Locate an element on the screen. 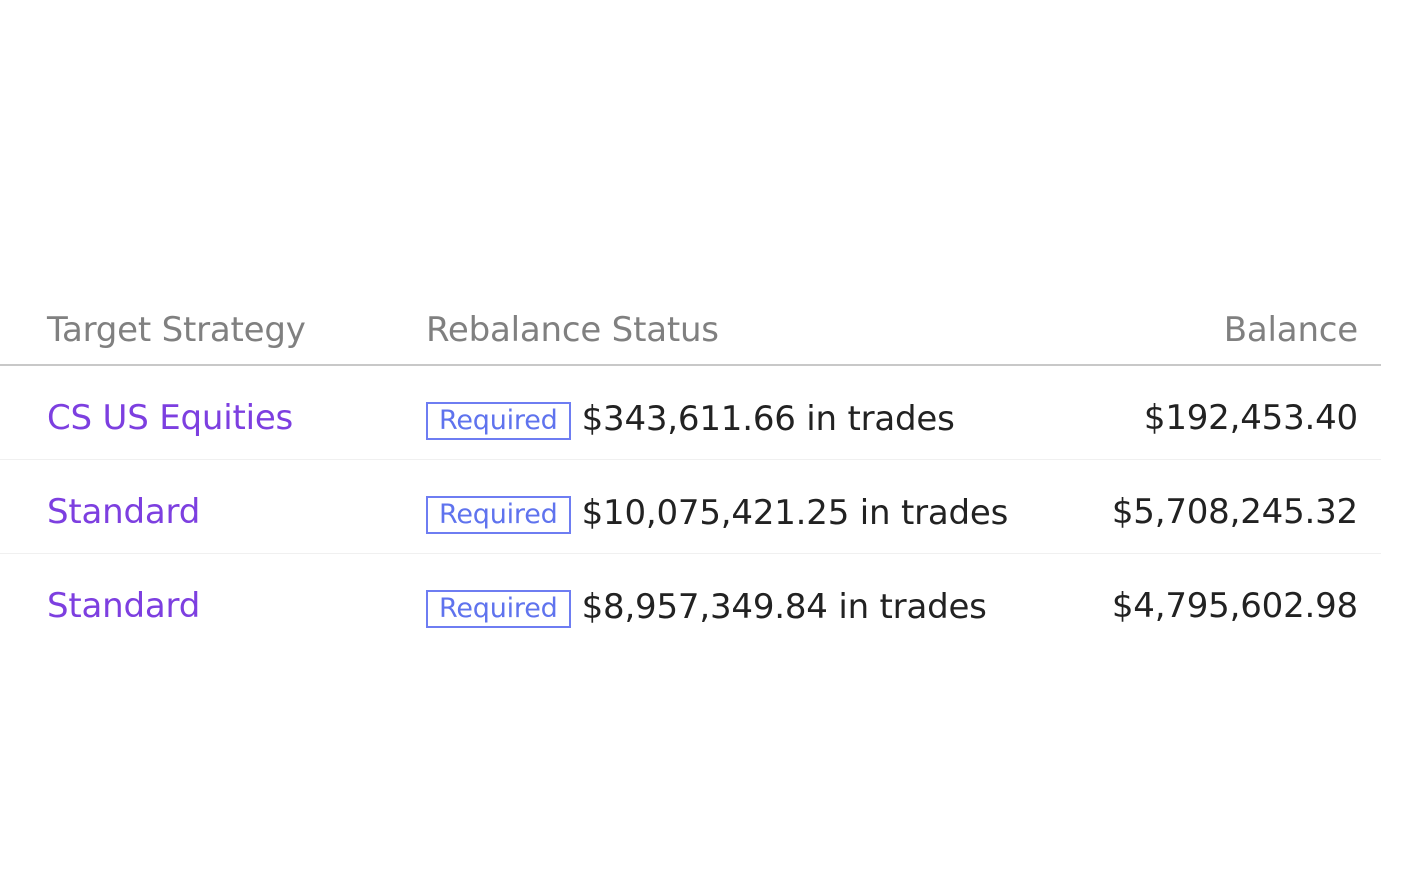  table-header: Target Strategy Rebalance Status Balance is located at coordinates (690, 330).